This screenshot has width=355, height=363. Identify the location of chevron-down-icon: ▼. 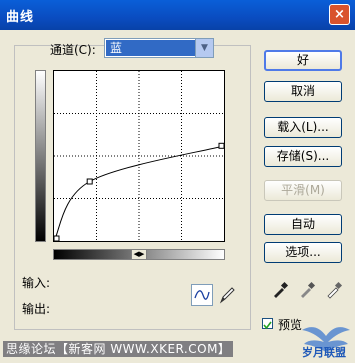
(204, 48).